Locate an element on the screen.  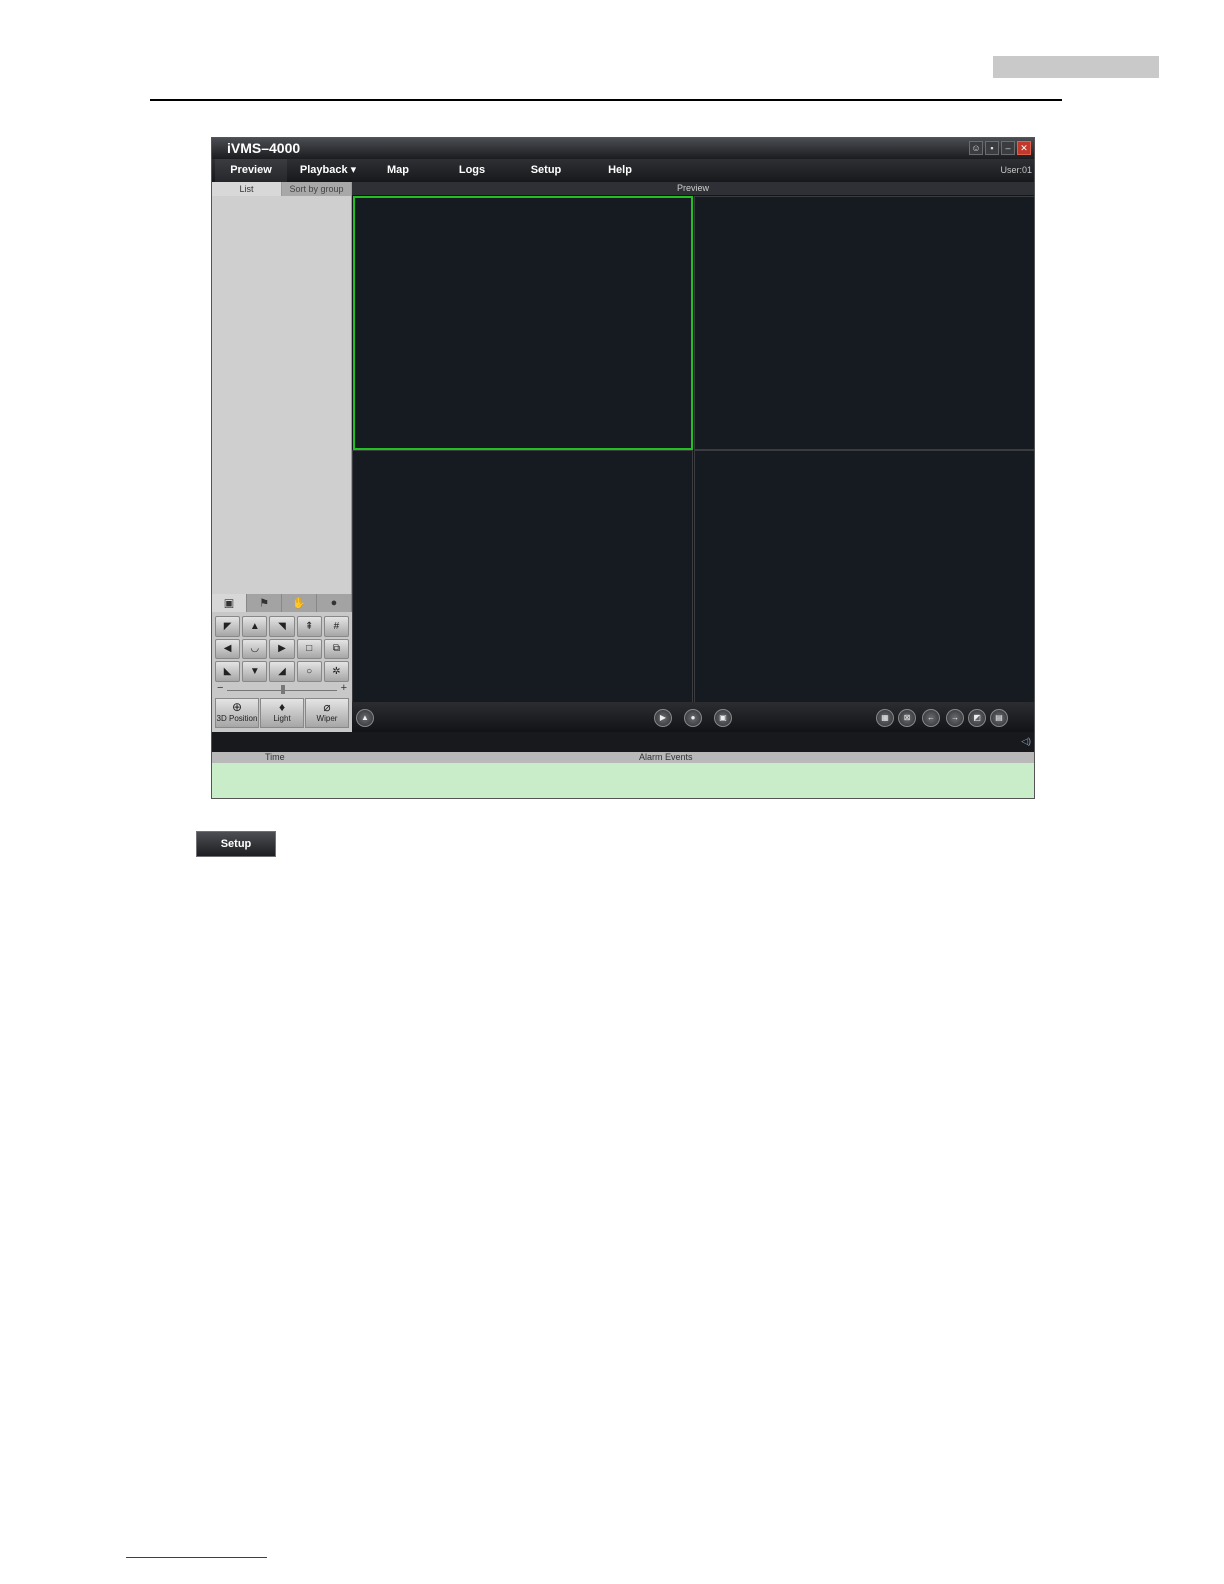
ptz-tab-path: ✋ is located at coordinates (299, 603).